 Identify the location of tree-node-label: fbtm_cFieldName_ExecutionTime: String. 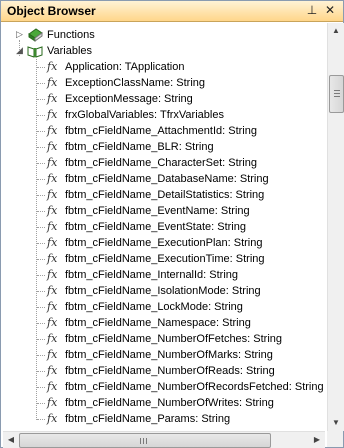
(165, 259).